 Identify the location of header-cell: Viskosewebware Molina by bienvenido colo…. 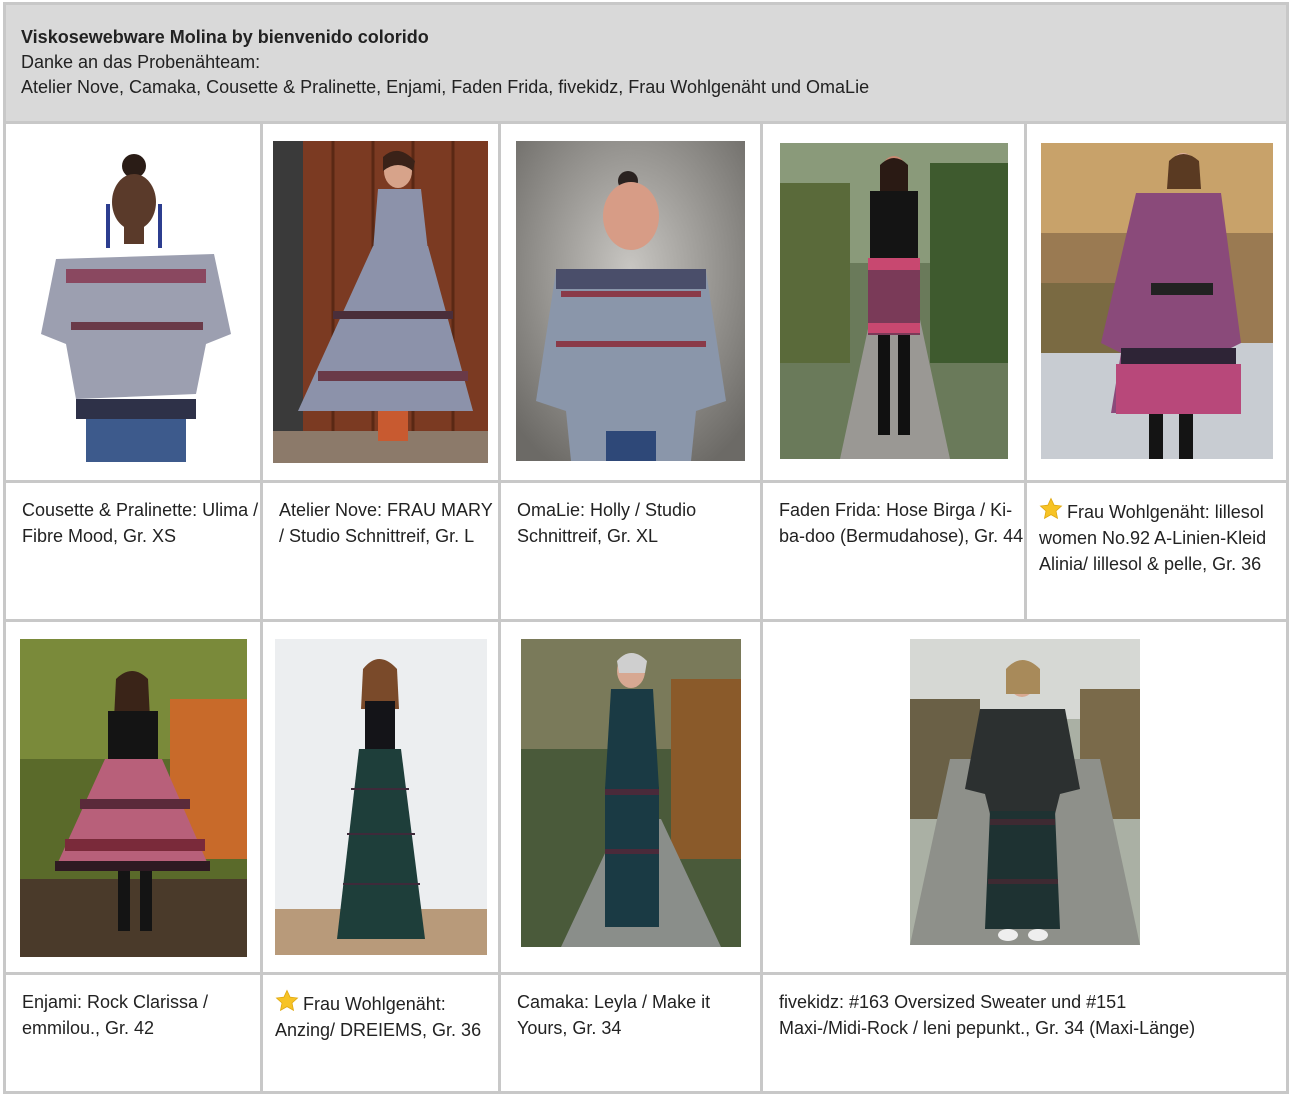
(646, 63).